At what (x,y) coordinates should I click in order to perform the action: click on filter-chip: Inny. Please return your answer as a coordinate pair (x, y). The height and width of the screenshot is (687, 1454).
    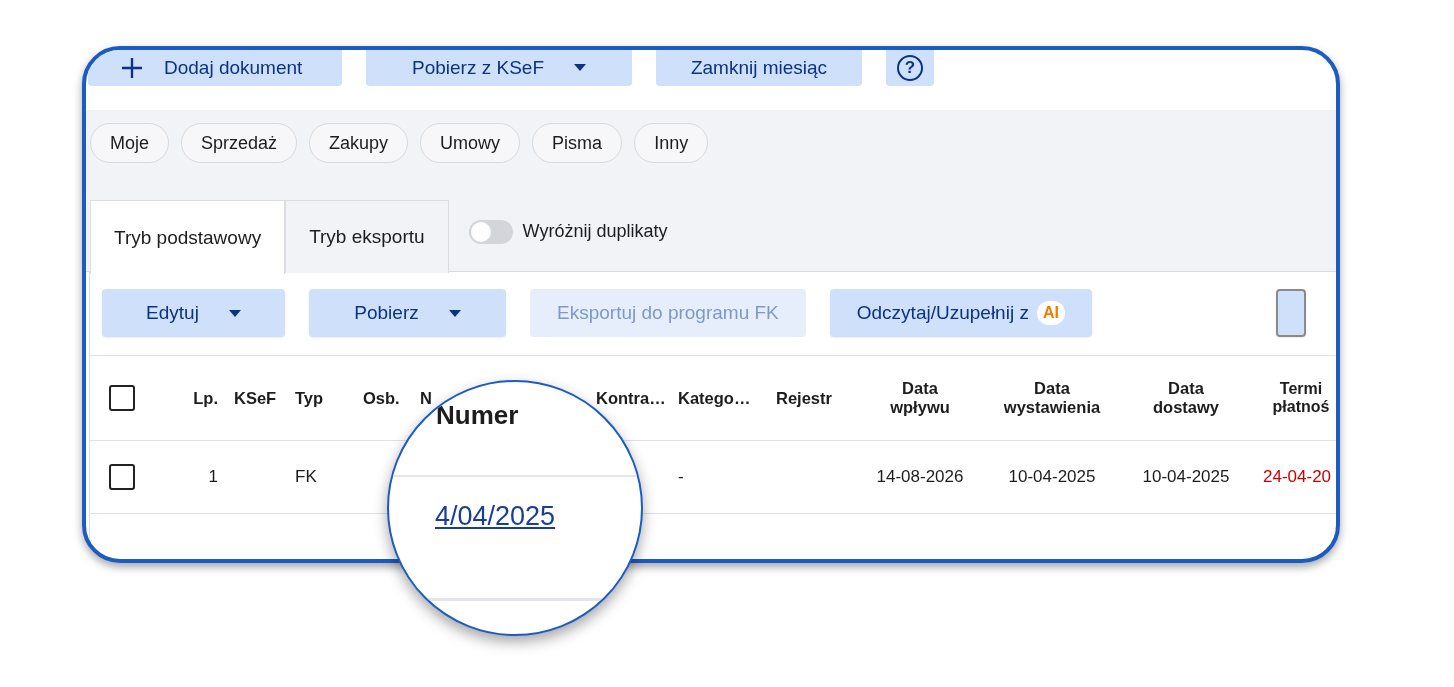
    Looking at the image, I should click on (671, 143).